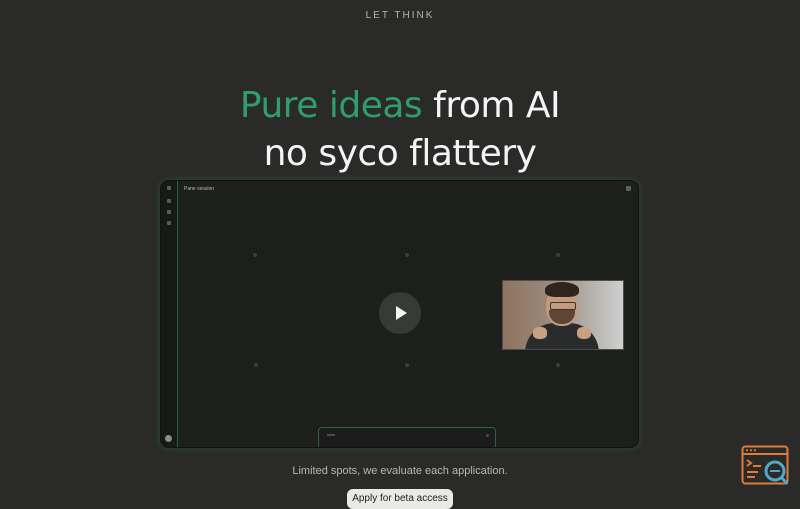  Describe the element at coordinates (563, 306) in the screenshot. I see `presenter-glasses` at that location.